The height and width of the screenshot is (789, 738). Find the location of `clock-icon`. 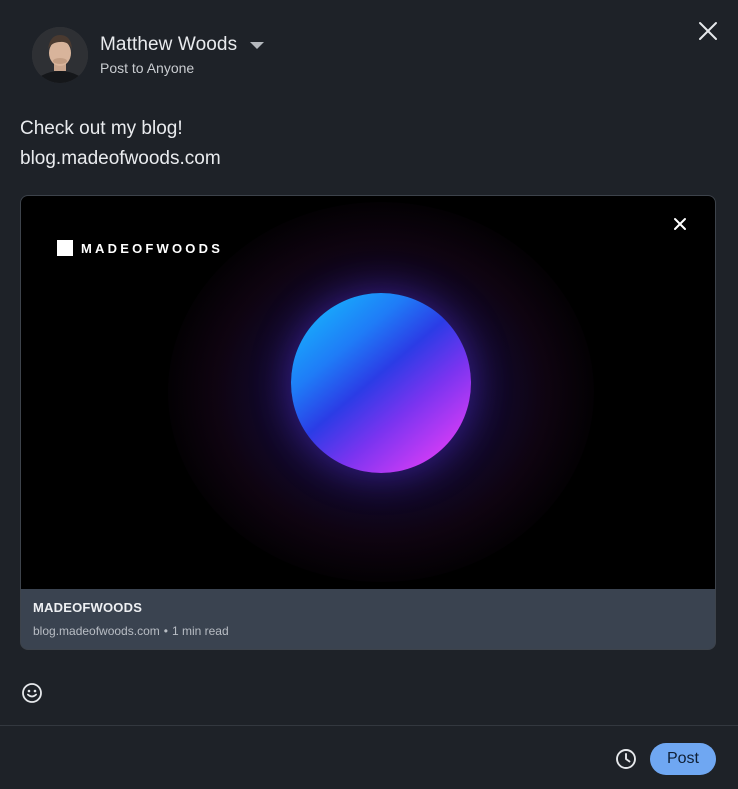

clock-icon is located at coordinates (626, 759).